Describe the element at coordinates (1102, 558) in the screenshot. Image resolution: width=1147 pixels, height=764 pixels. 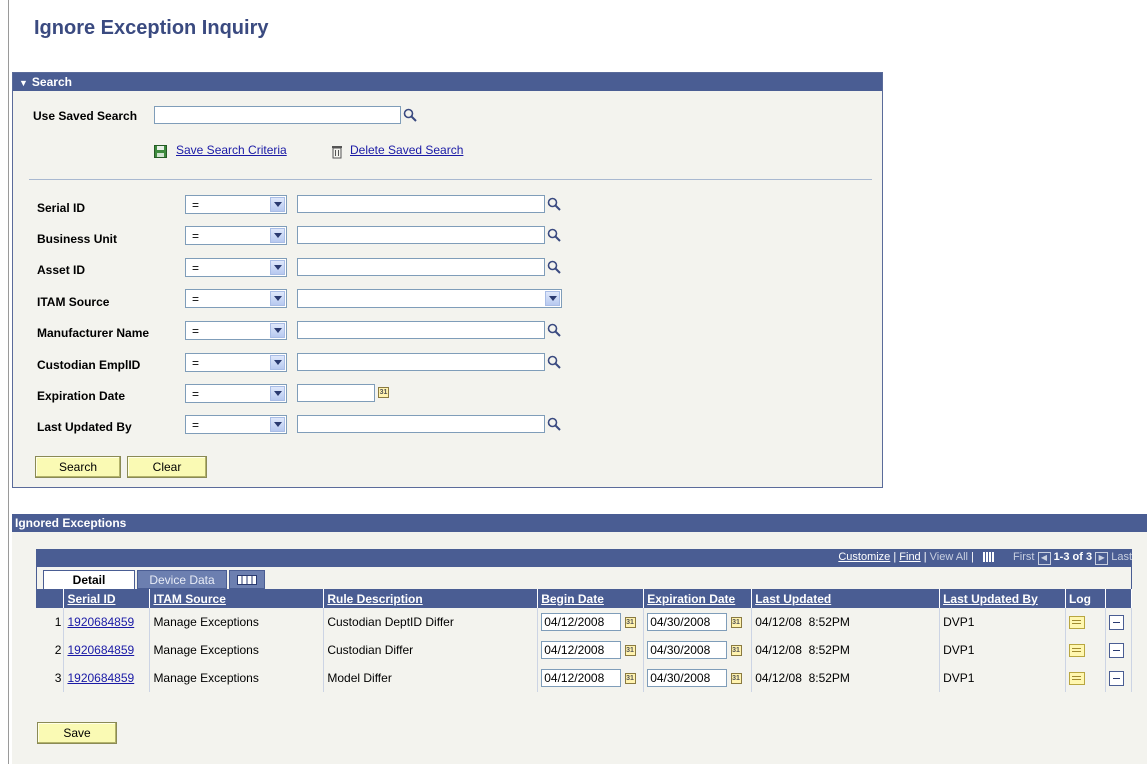
I see `next-arrow-icon: ▶` at that location.